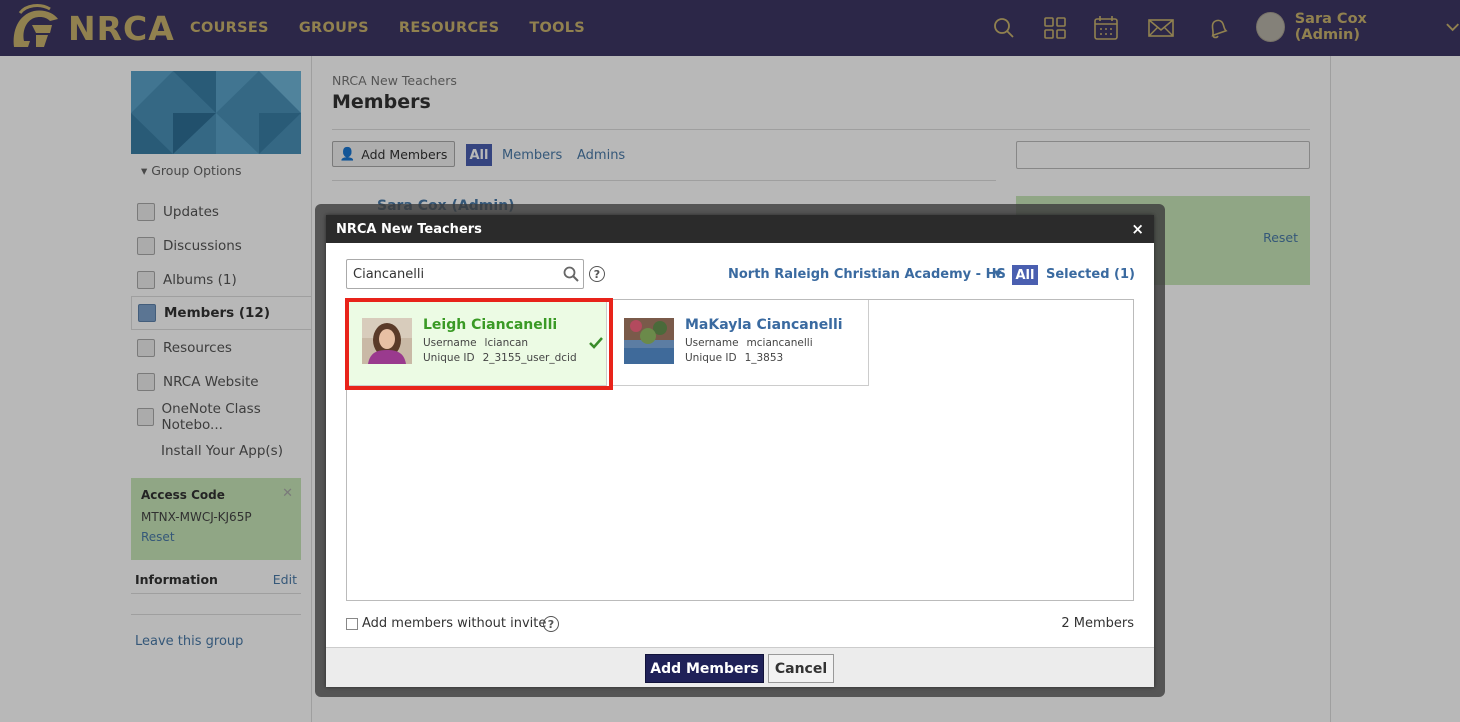 Image resolution: width=1460 pixels, height=722 pixels. I want to click on result-username: Username mciancanelli, so click(749, 343).